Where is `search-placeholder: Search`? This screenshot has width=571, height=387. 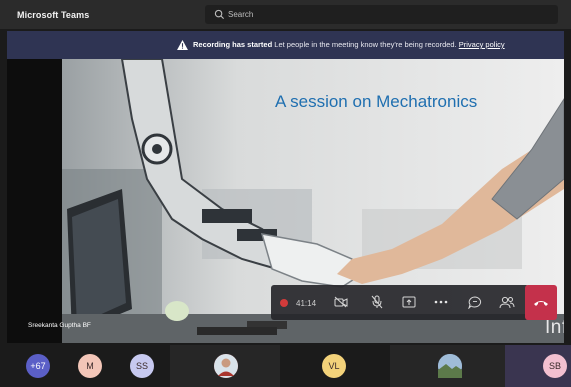
search-placeholder: Search is located at coordinates (240, 14).